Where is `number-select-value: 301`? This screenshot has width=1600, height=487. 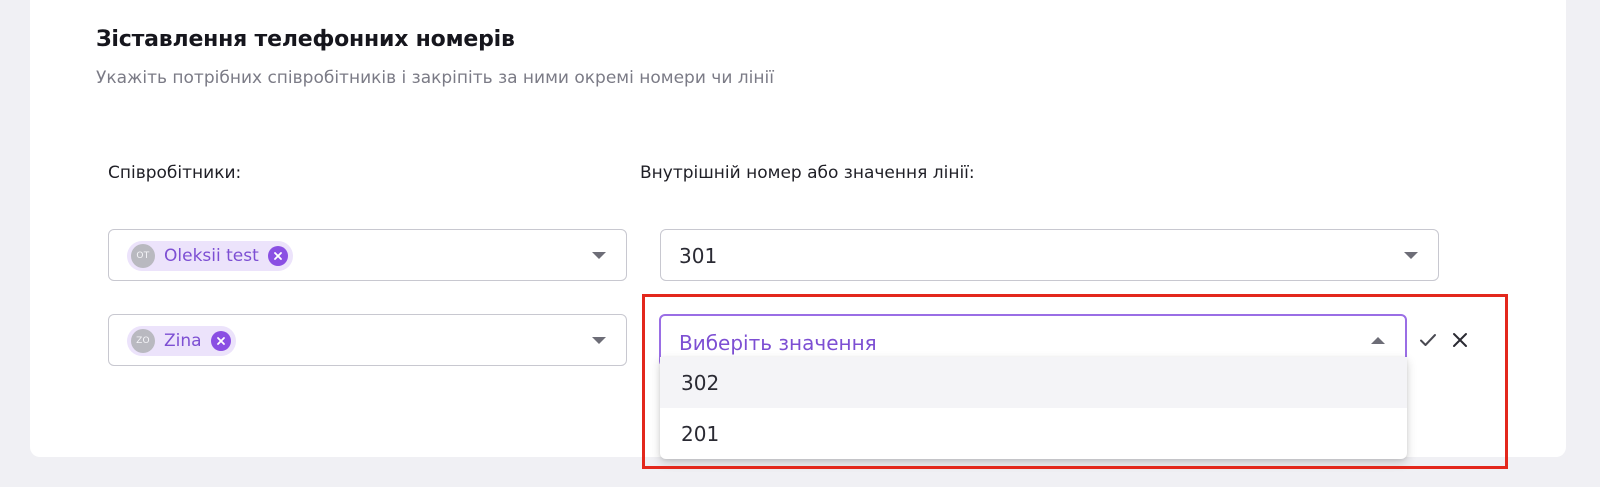 number-select-value: 301 is located at coordinates (698, 256).